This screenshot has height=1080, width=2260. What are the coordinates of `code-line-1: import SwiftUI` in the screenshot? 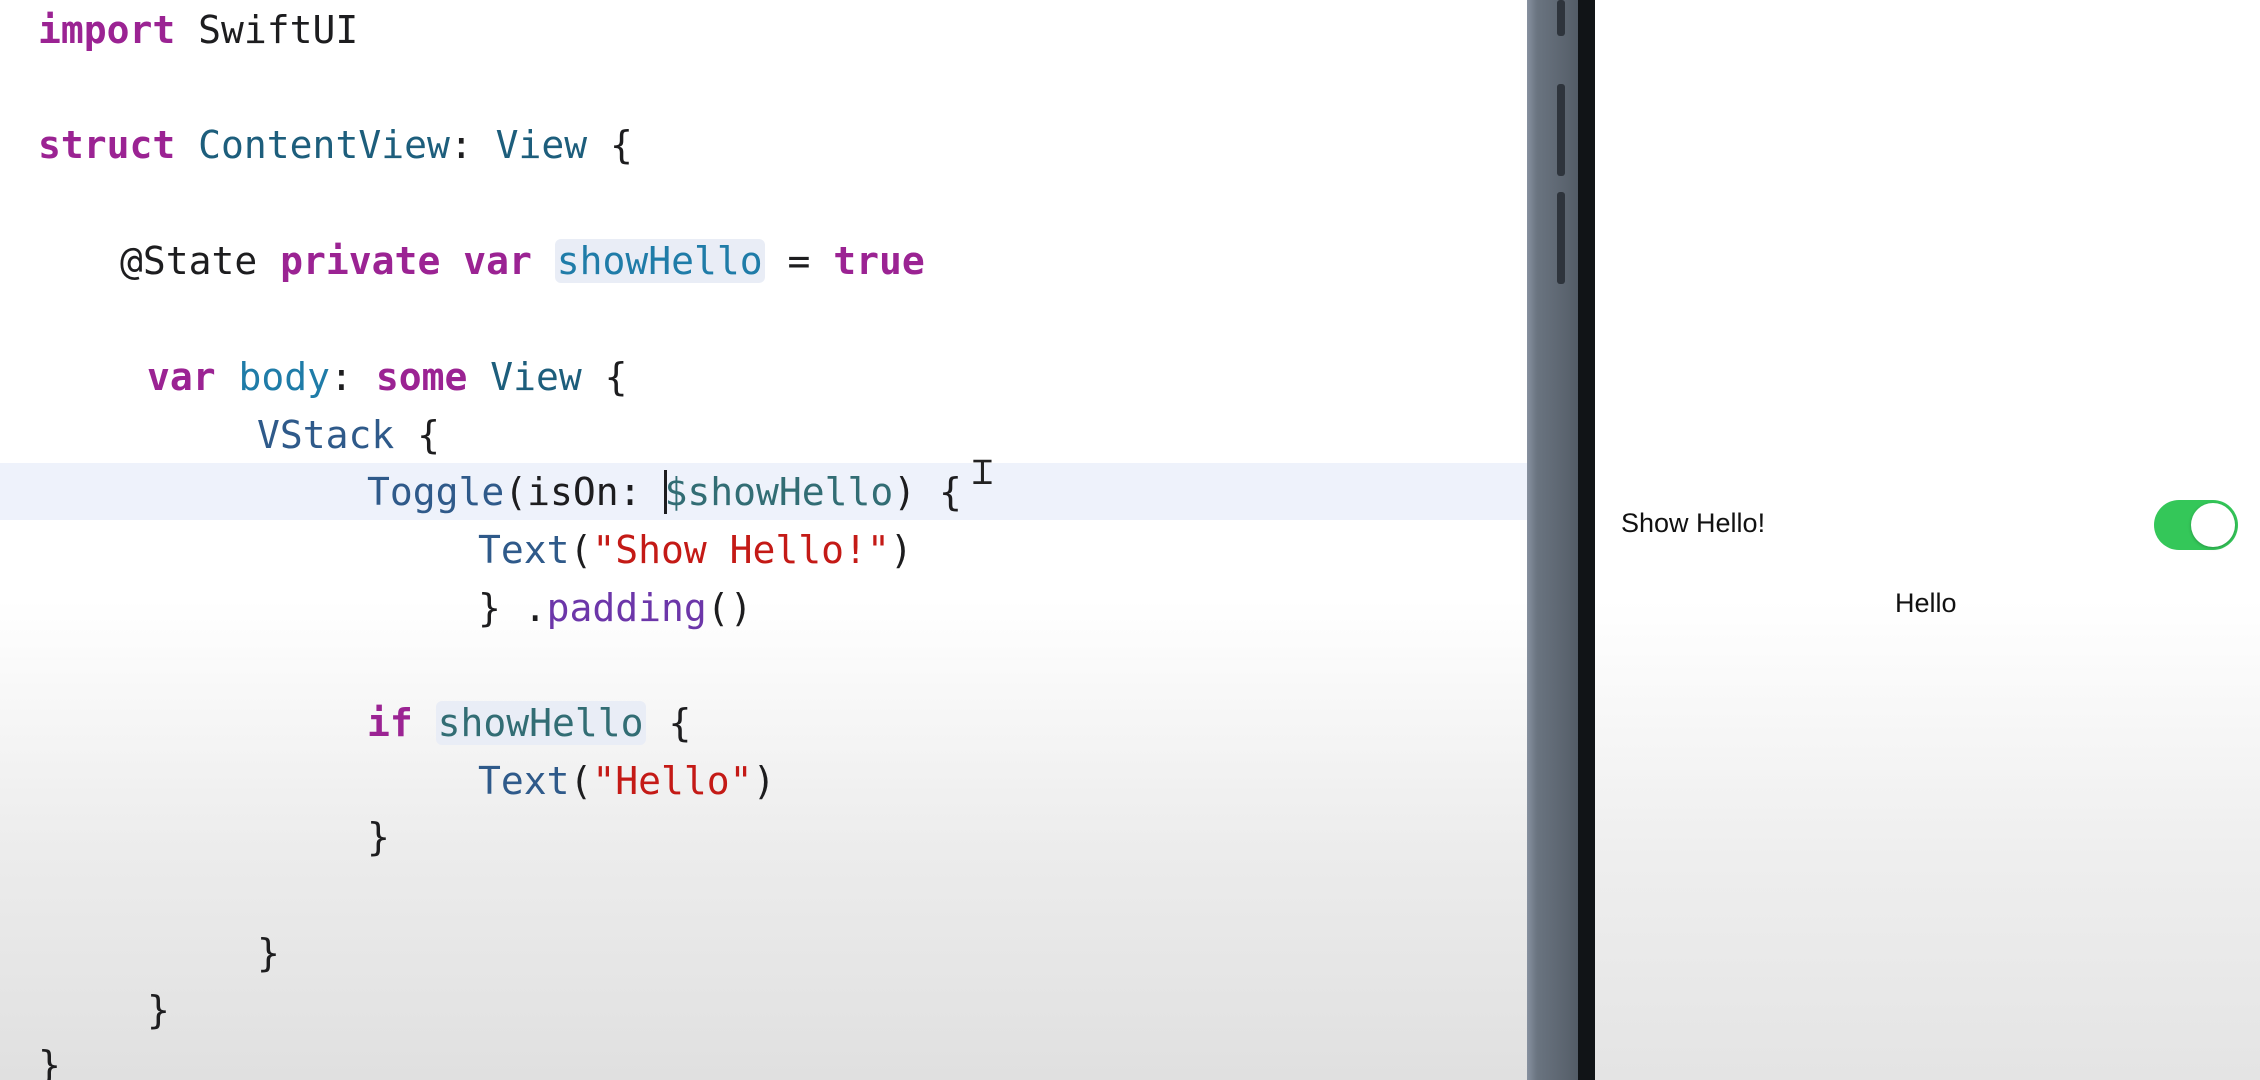 It's located at (198, 30).